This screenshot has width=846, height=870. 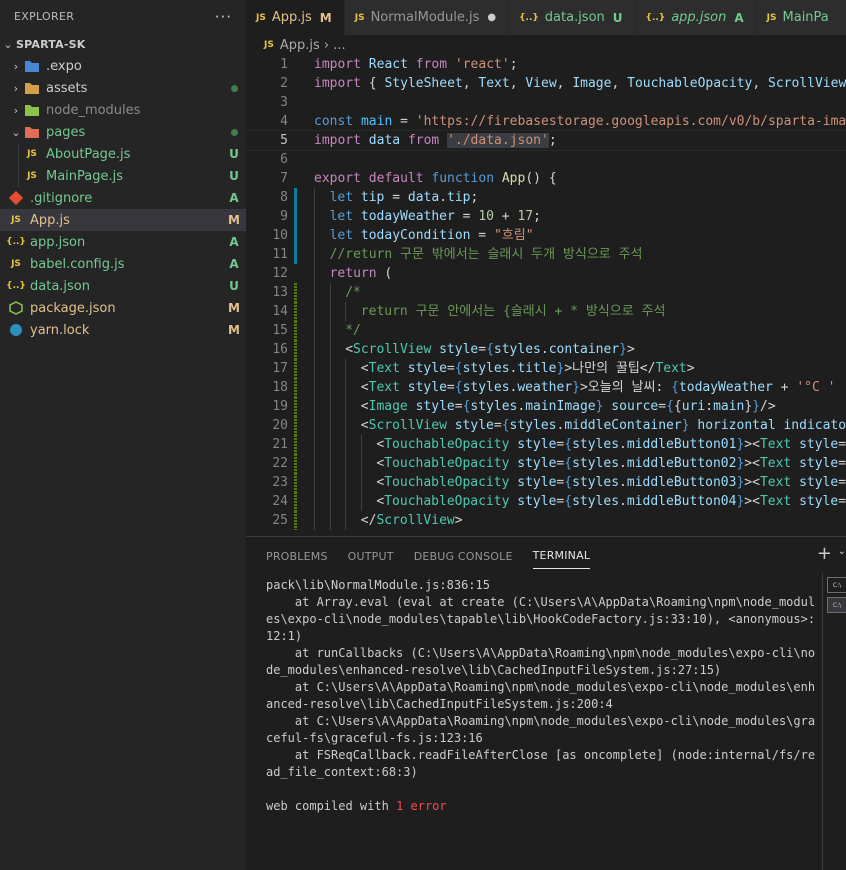 I want to click on tree-item: › .expo, so click(x=123, y=66).